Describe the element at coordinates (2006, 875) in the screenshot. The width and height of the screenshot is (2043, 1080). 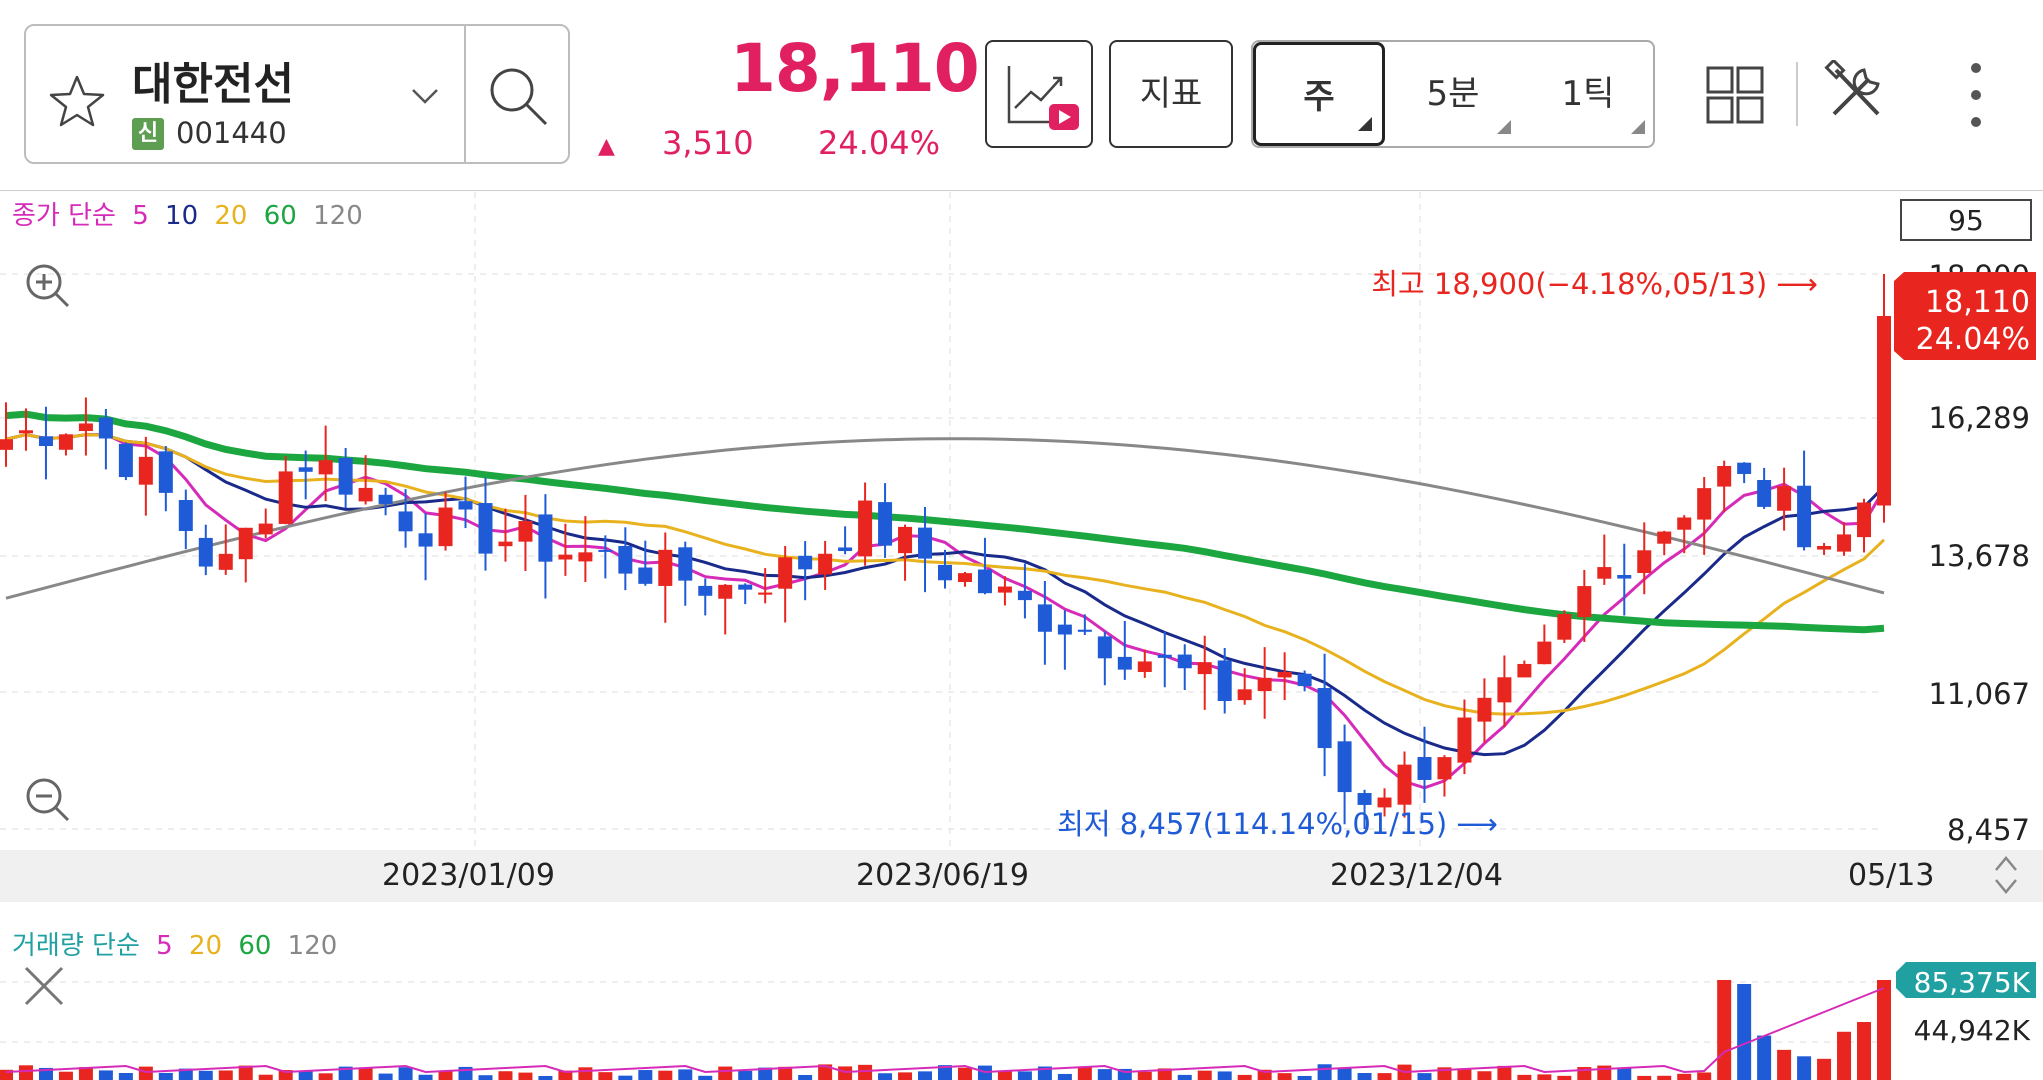
I see `axis-scroll-icon` at that location.